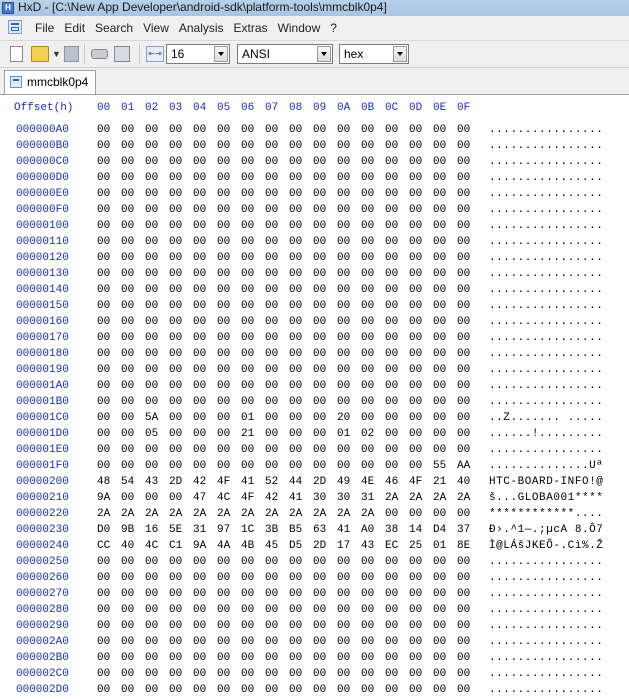 The image size is (629, 699). What do you see at coordinates (151, 434) in the screenshot?
I see `hex-byte: 05` at bounding box center [151, 434].